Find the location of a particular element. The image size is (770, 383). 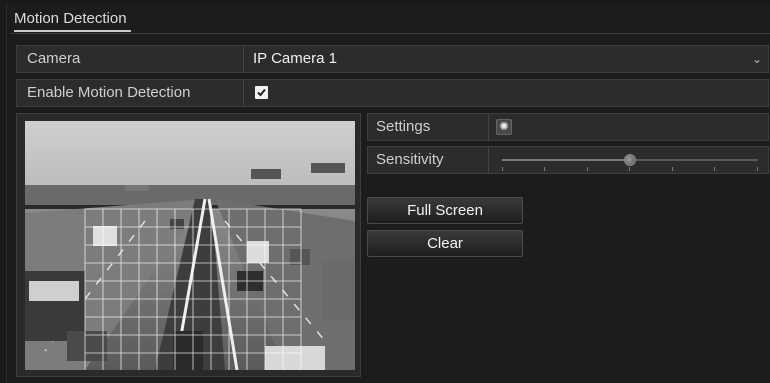

sensitivity-slider is located at coordinates (630, 160).